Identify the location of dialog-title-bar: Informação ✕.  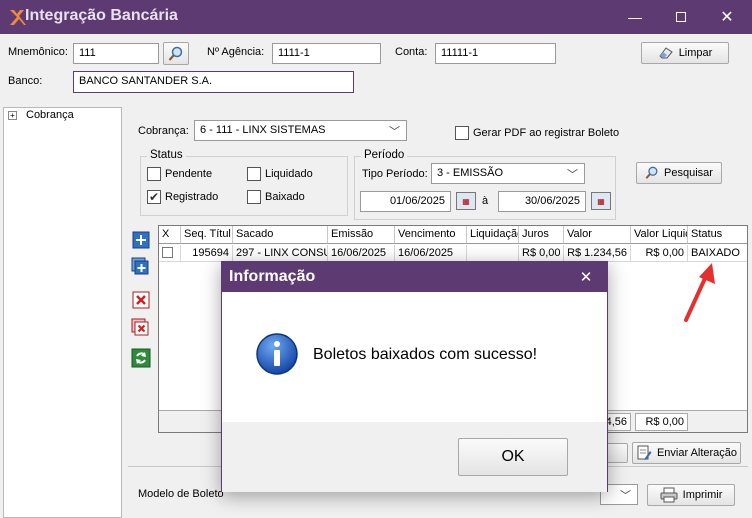
(414, 277).